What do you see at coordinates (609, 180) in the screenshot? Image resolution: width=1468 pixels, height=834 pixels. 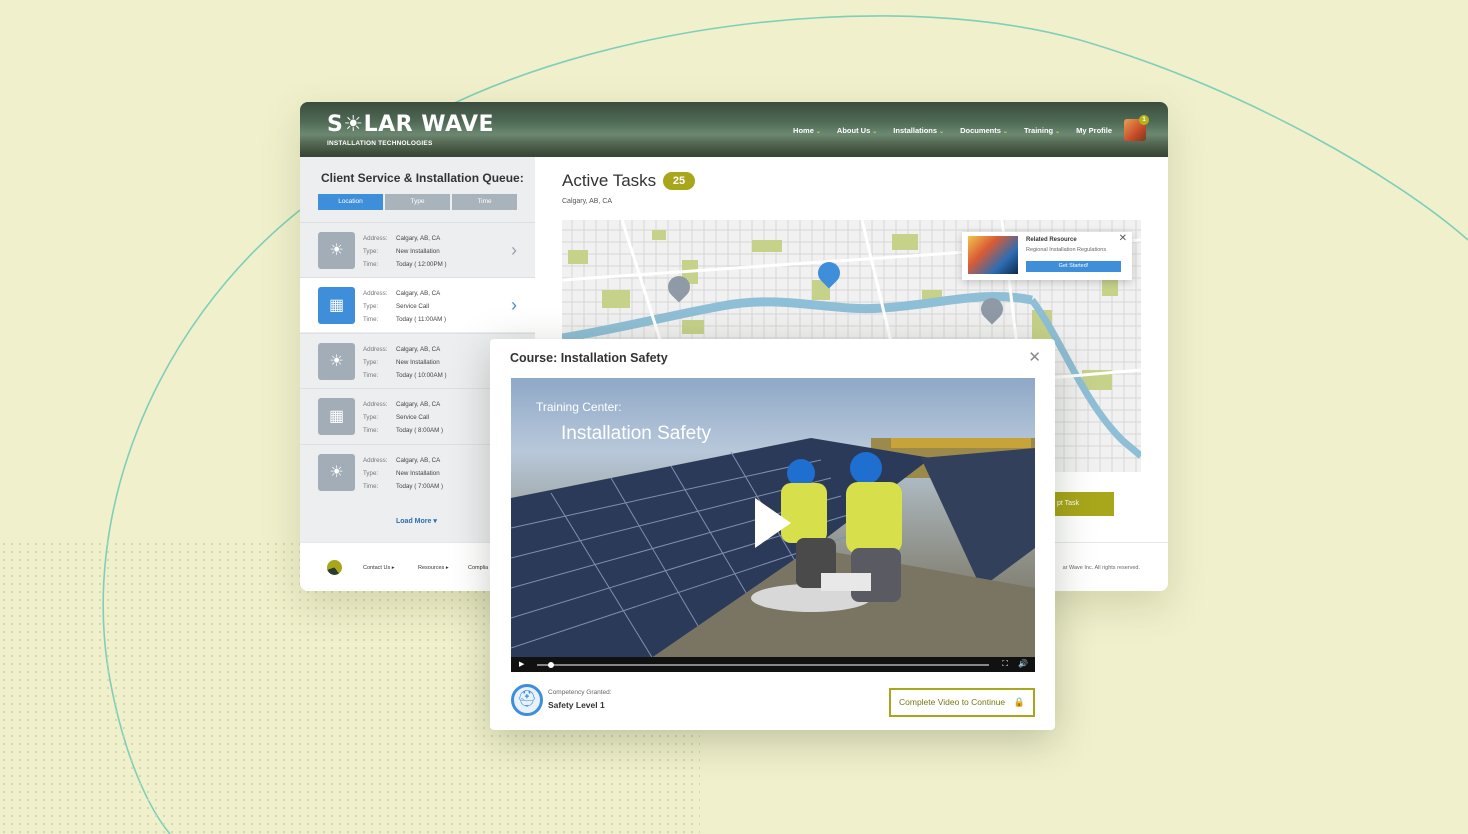 I see `page-title: Active Tasks` at bounding box center [609, 180].